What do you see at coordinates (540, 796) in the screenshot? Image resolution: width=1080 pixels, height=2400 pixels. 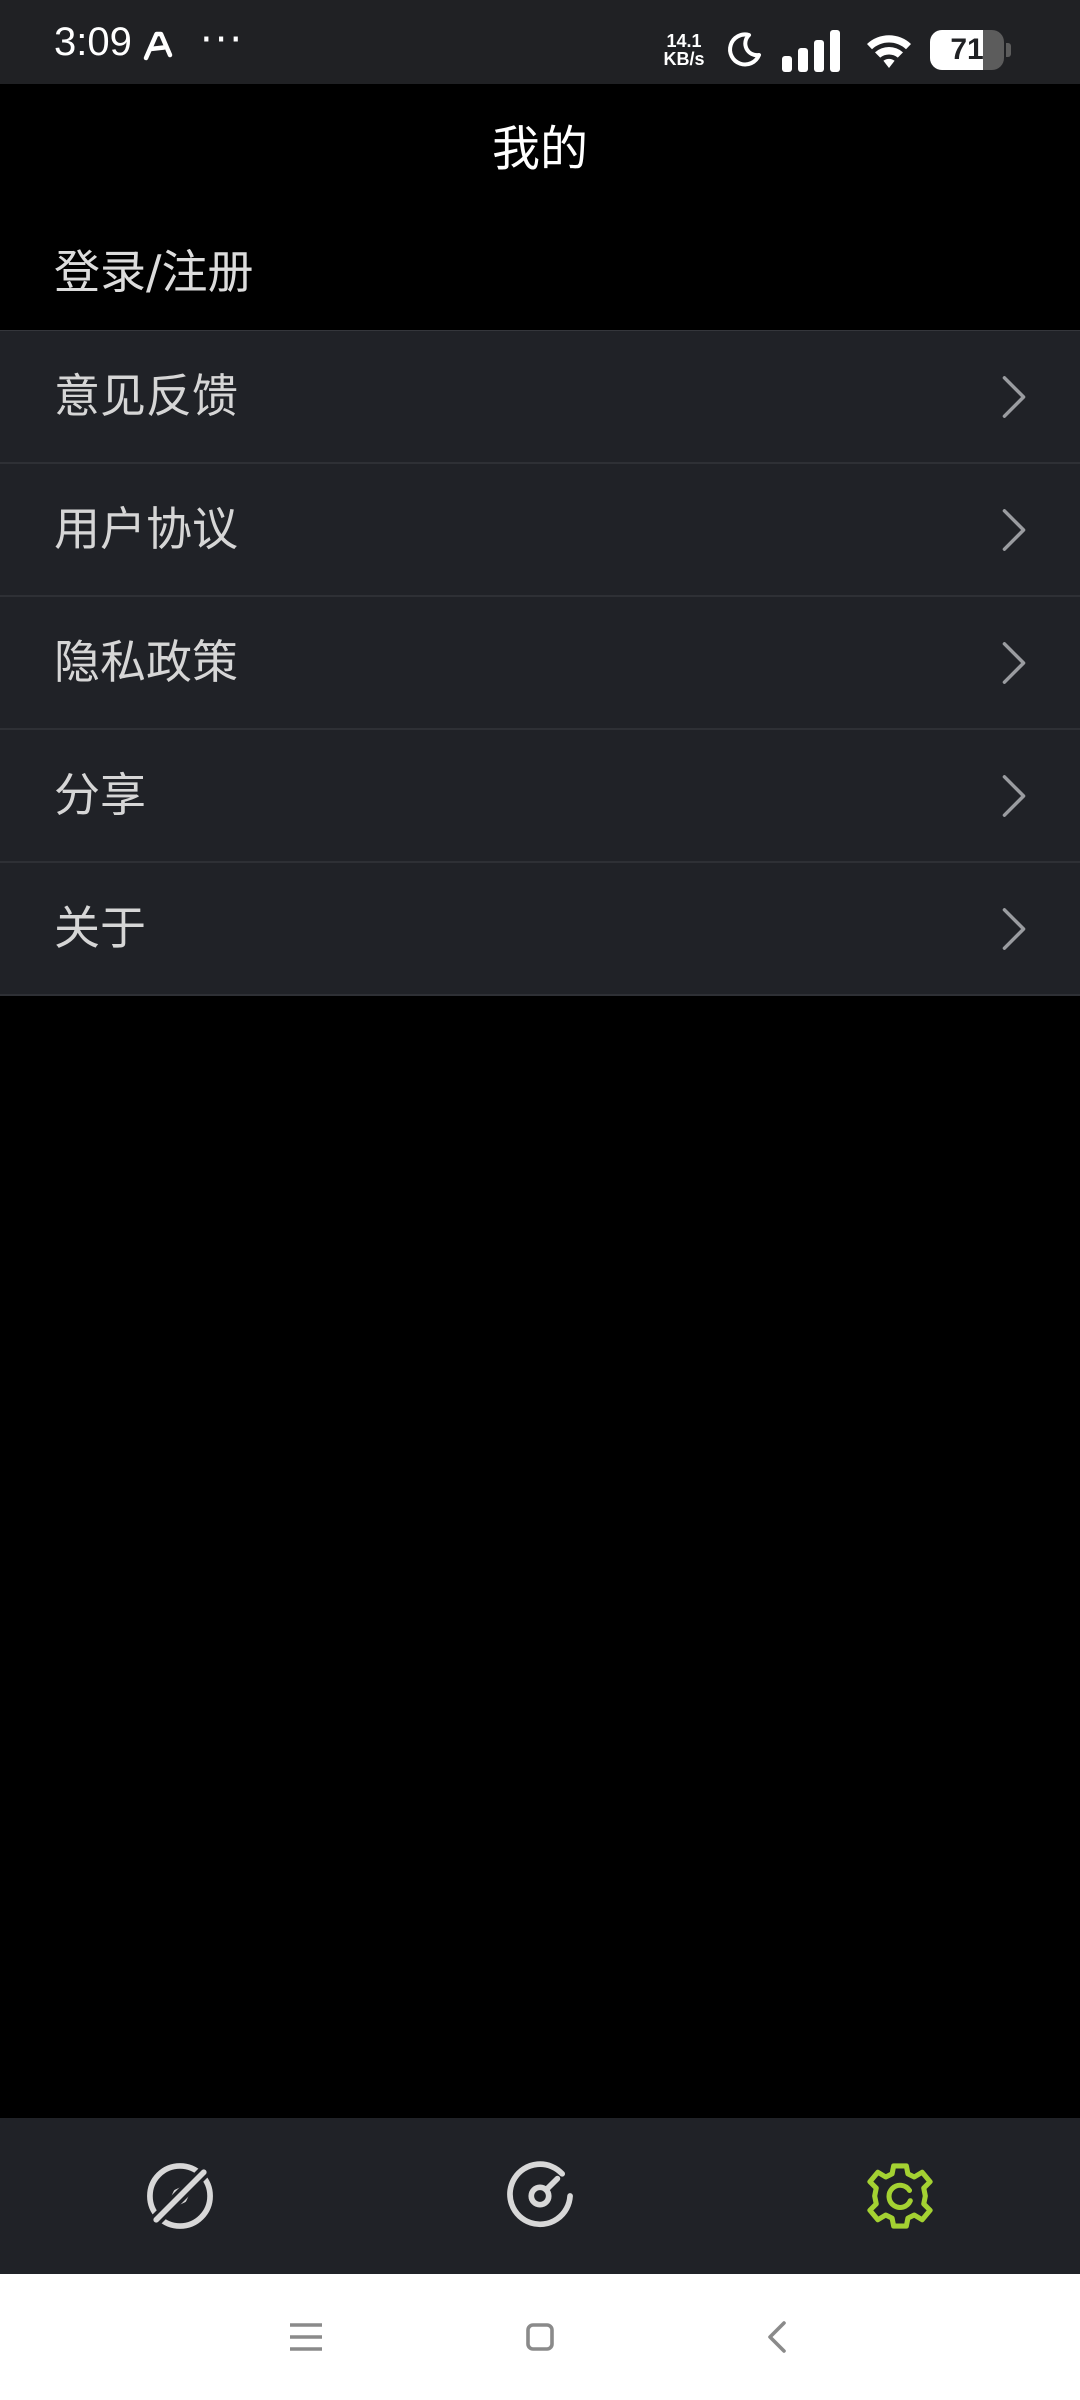 I see `menu-item-share: 分享` at bounding box center [540, 796].